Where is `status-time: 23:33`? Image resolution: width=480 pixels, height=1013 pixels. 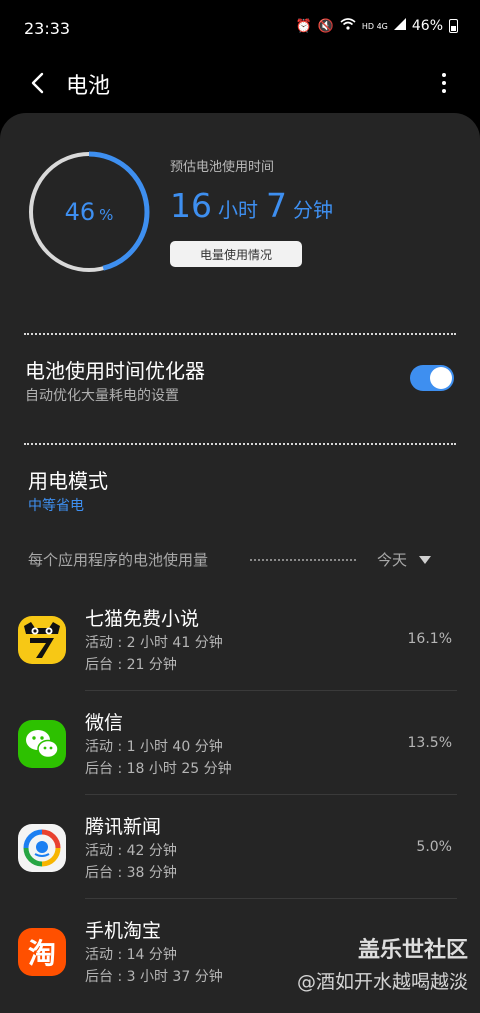
status-time: 23:33 is located at coordinates (47, 28).